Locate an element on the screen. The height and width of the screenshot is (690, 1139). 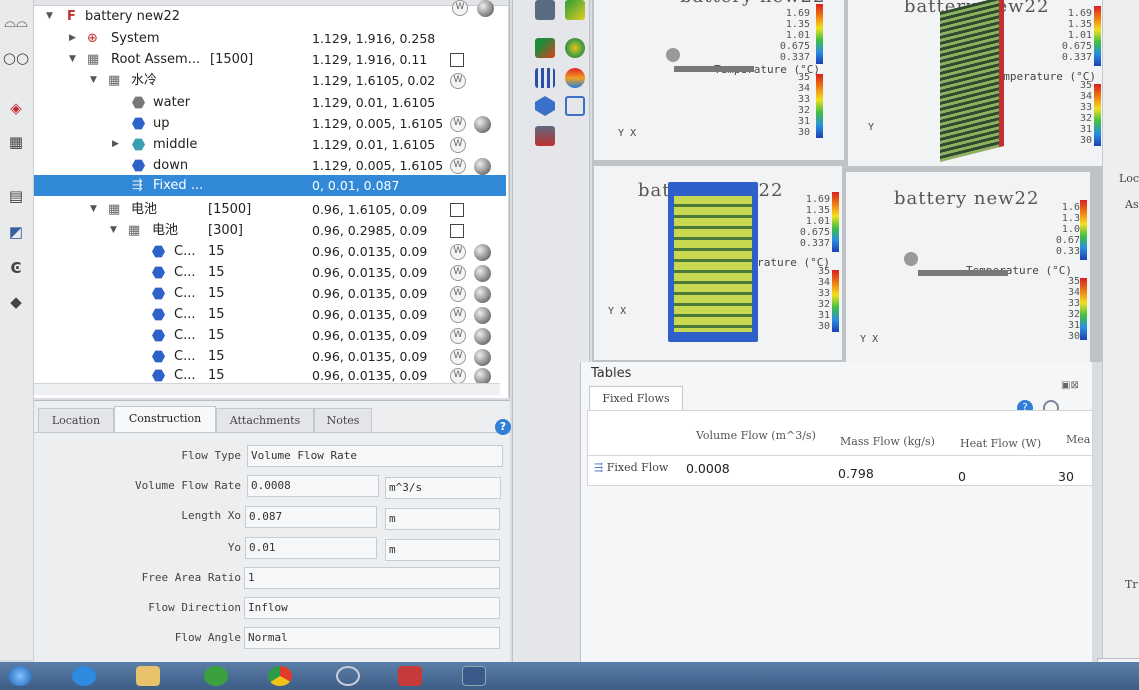
horizontal-scrollbar is located at coordinates (267, 389).